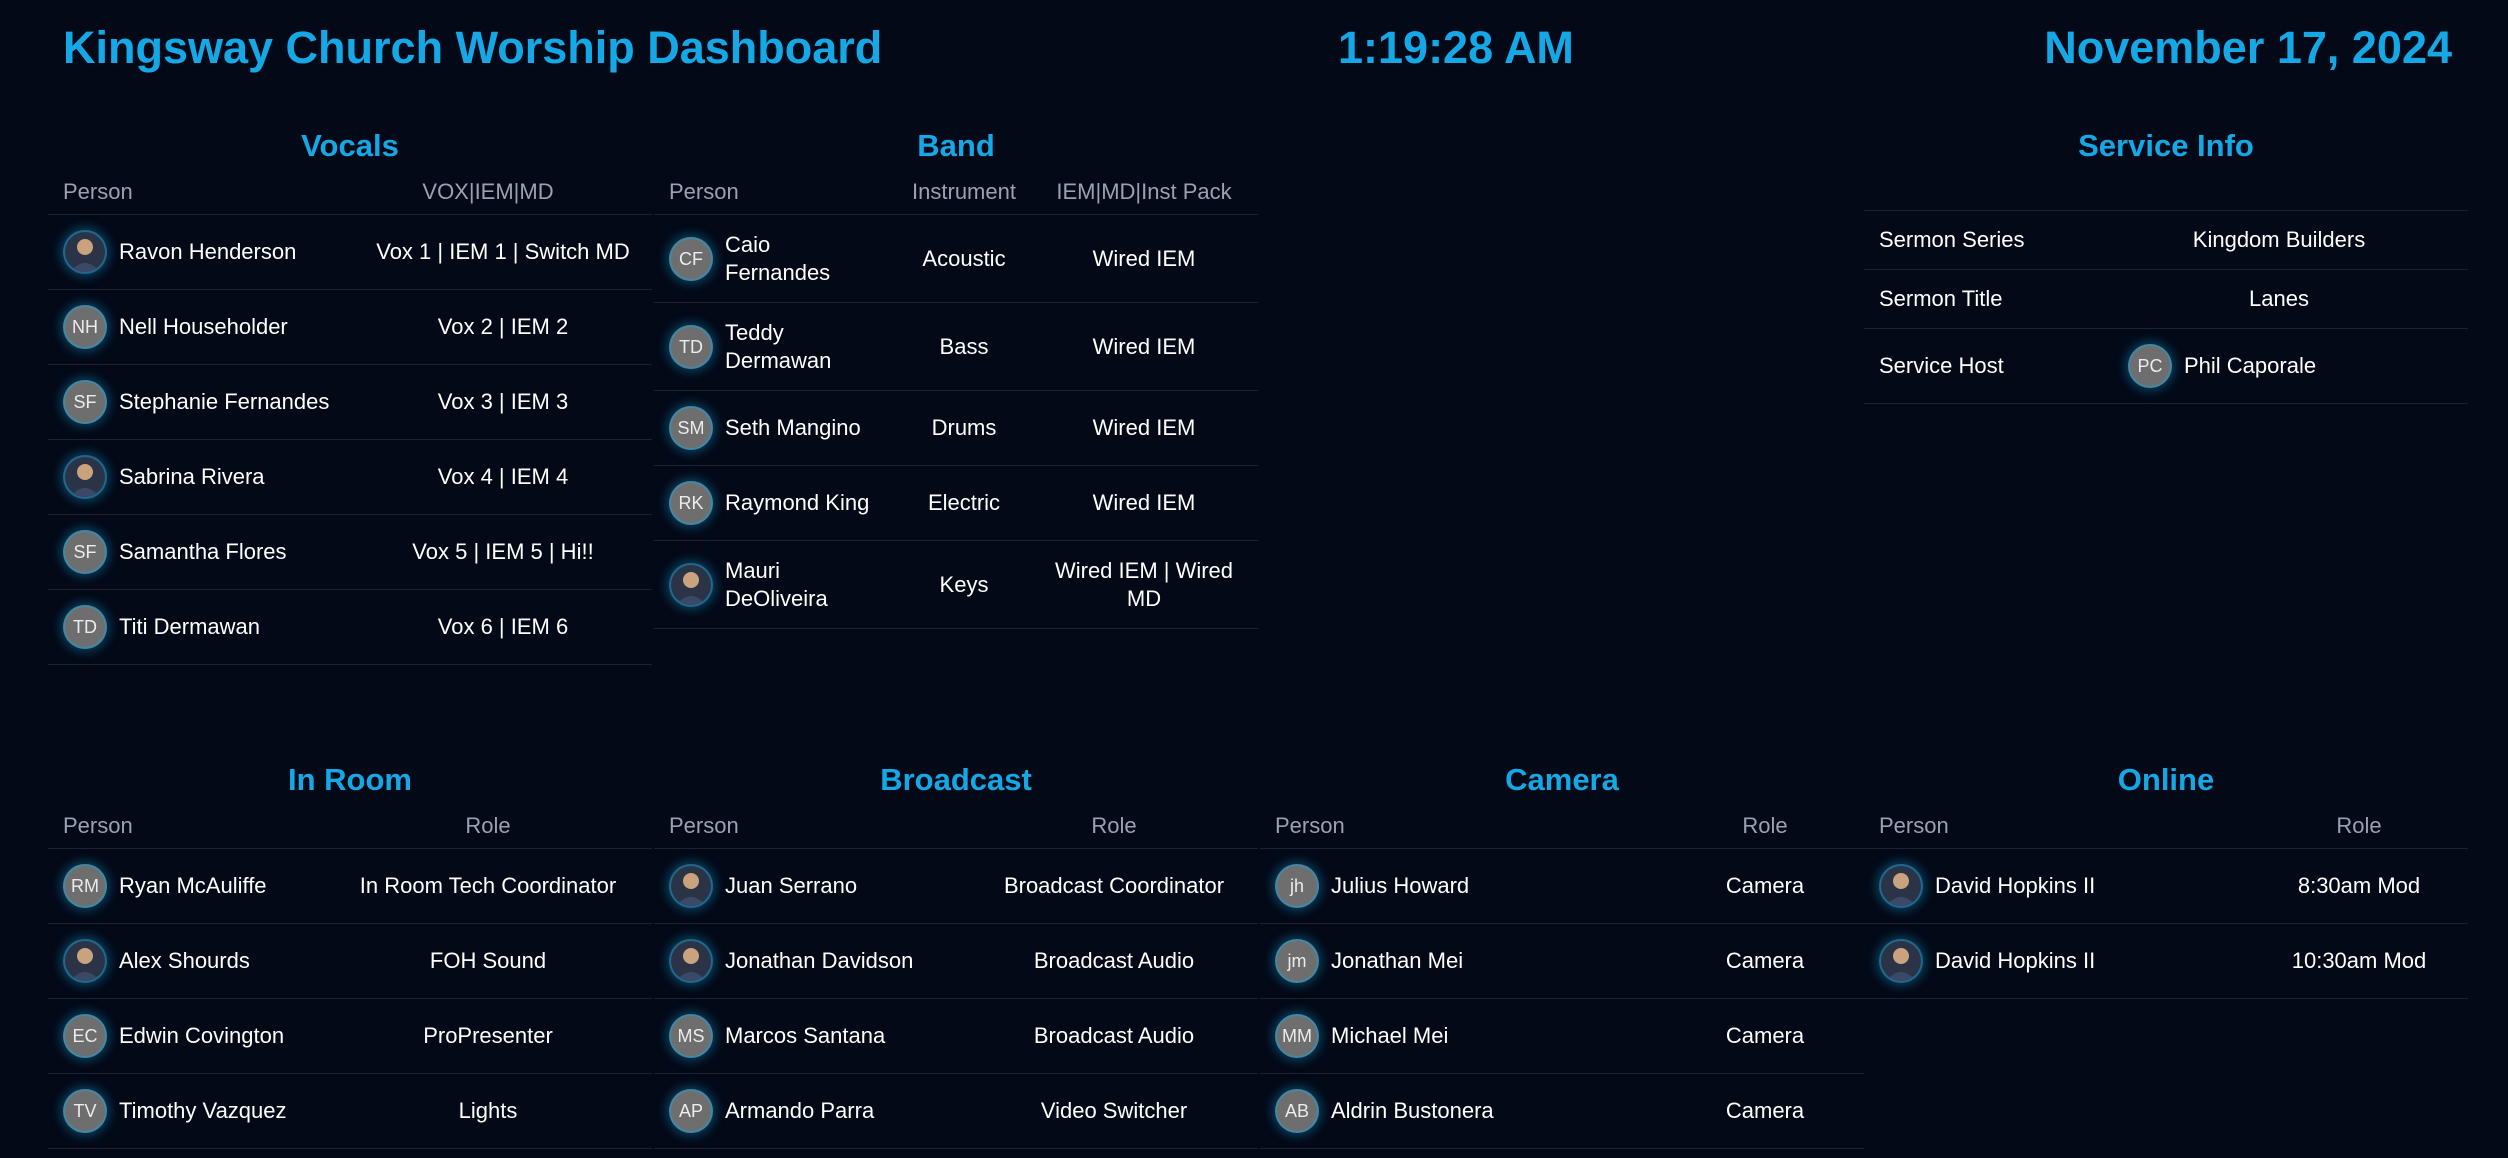 The image size is (2508, 1158). What do you see at coordinates (85, 627) in the screenshot?
I see `avatar: TD` at bounding box center [85, 627].